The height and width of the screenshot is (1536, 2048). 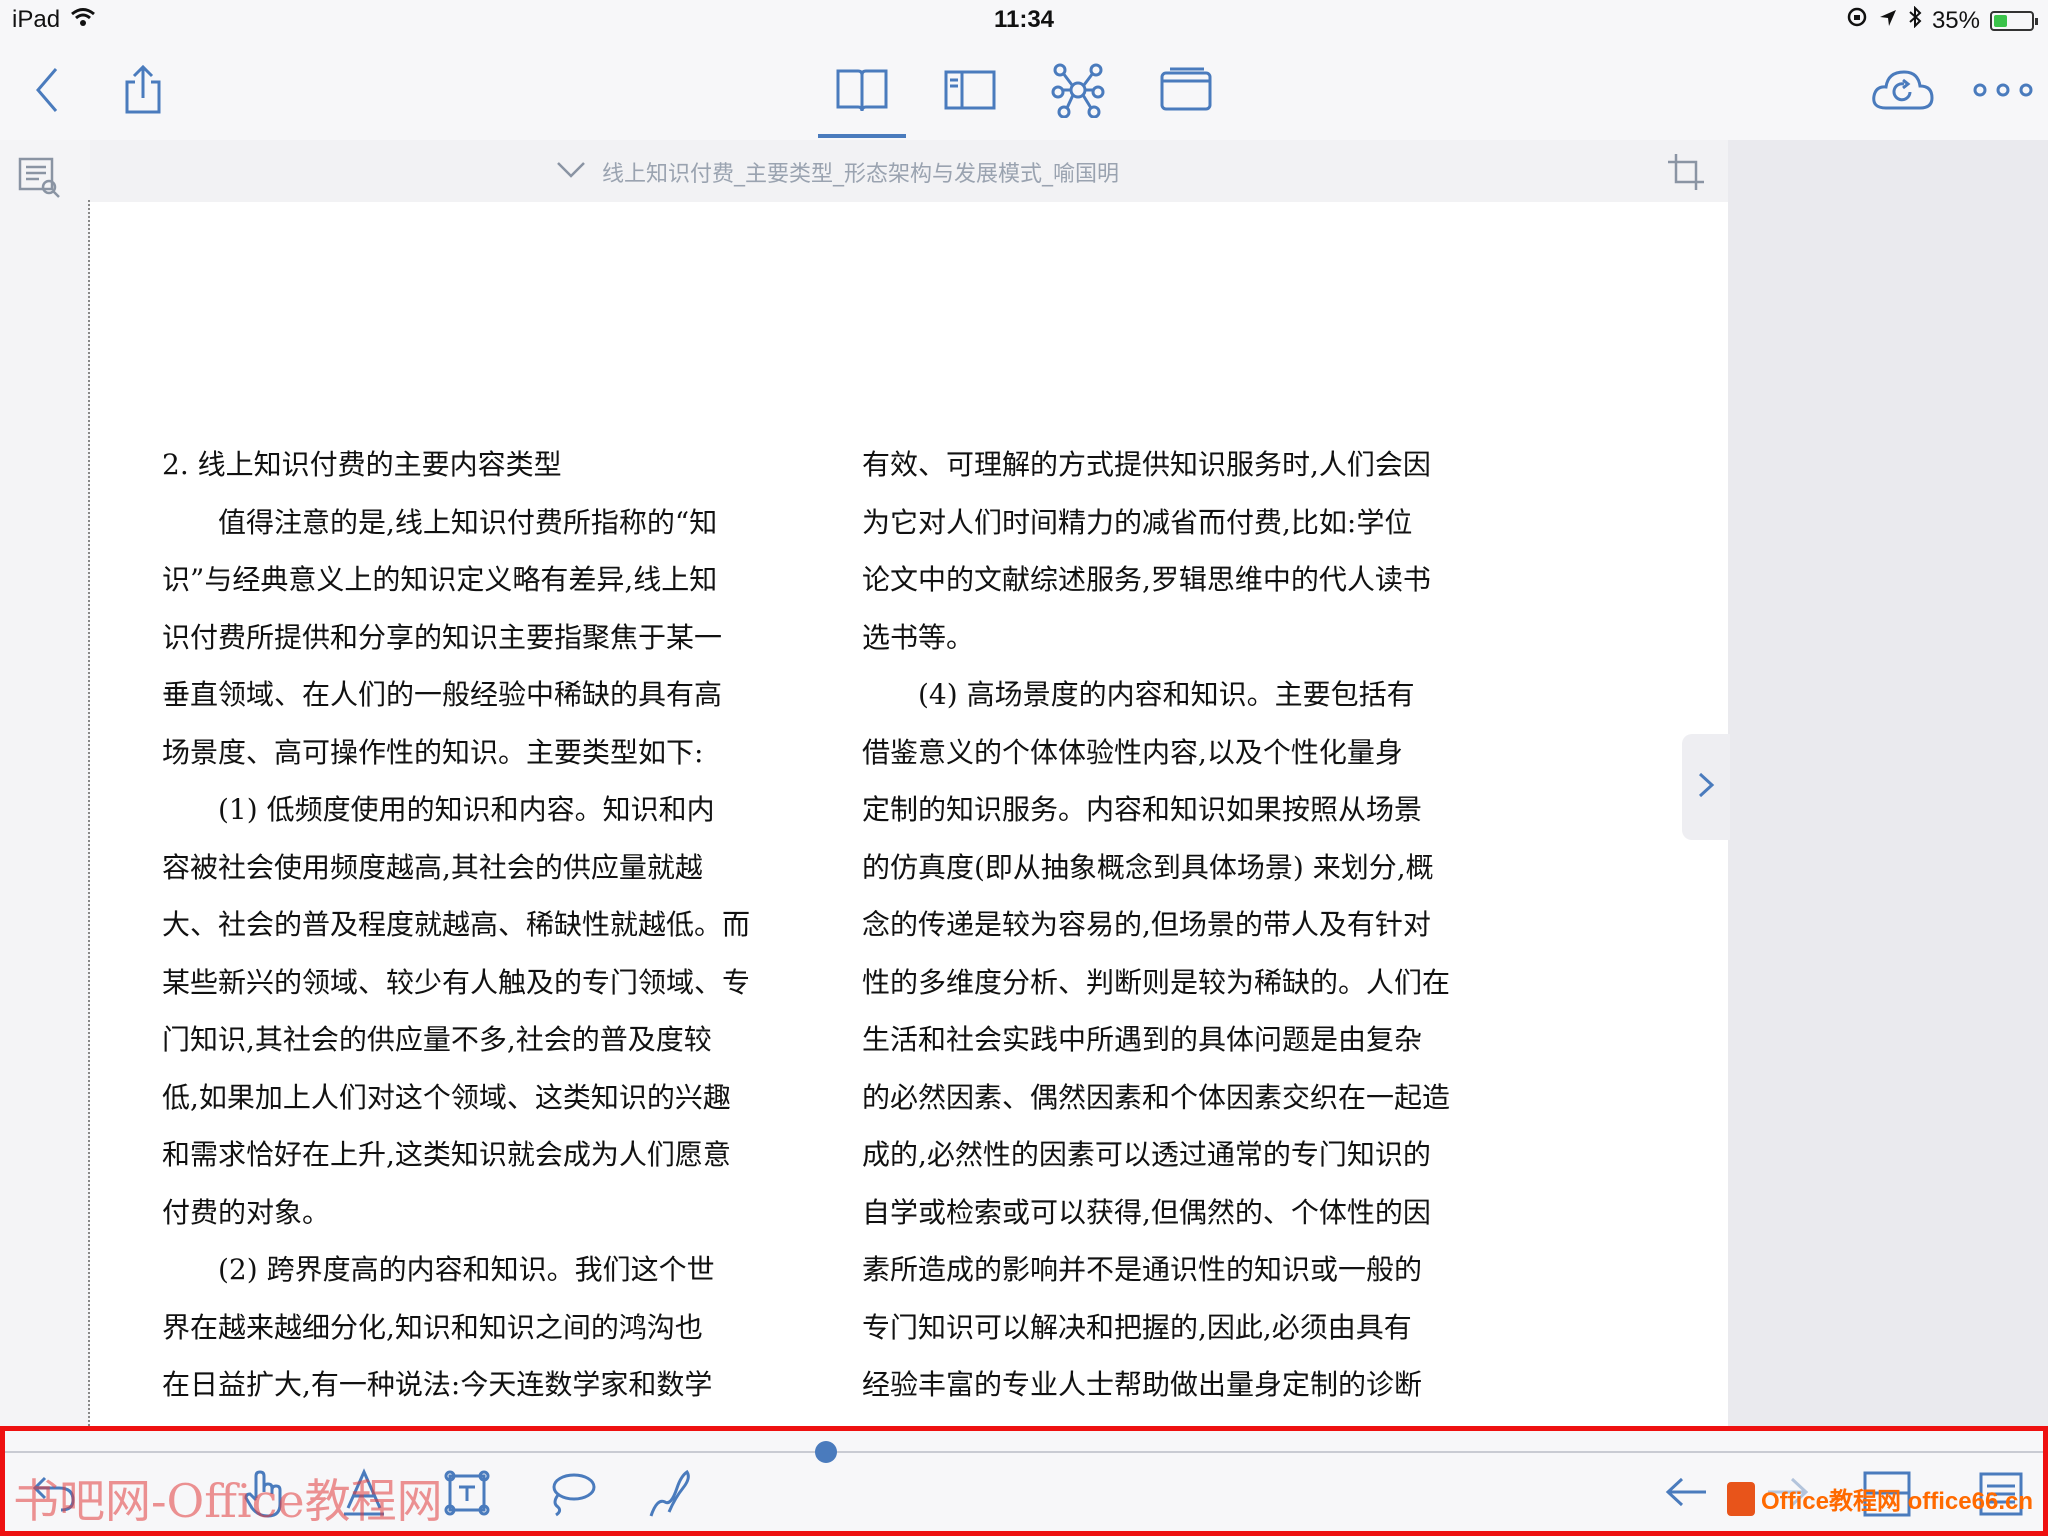 I want to click on bluetooth-icon, so click(x=1915, y=20).